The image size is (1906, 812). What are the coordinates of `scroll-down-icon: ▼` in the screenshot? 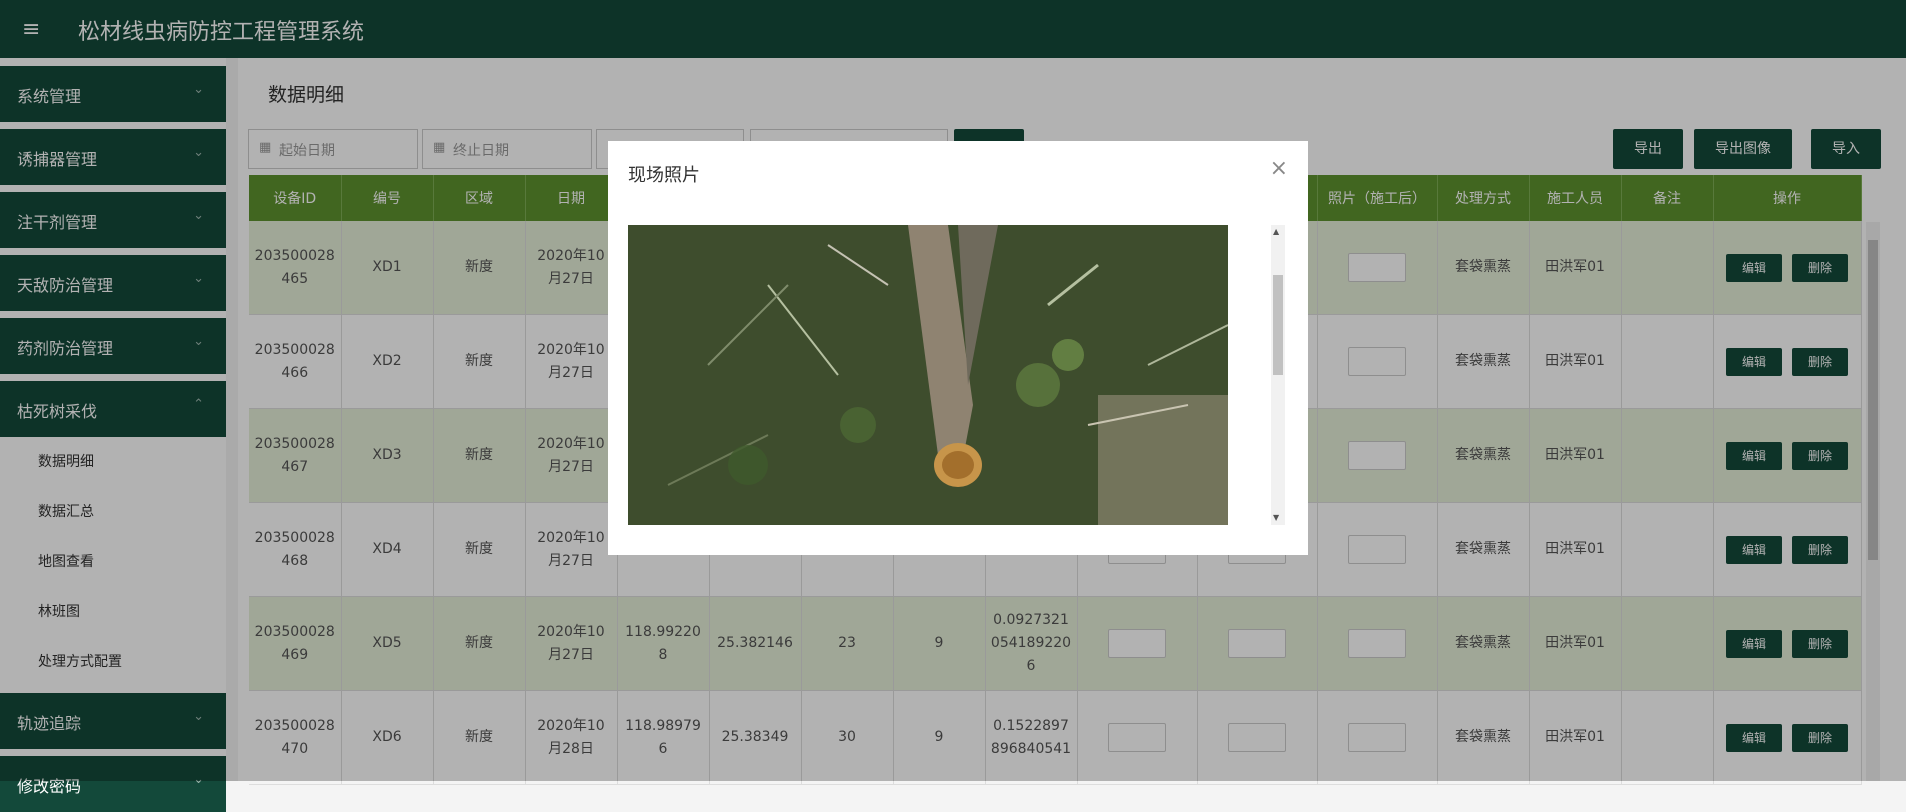 It's located at (1276, 517).